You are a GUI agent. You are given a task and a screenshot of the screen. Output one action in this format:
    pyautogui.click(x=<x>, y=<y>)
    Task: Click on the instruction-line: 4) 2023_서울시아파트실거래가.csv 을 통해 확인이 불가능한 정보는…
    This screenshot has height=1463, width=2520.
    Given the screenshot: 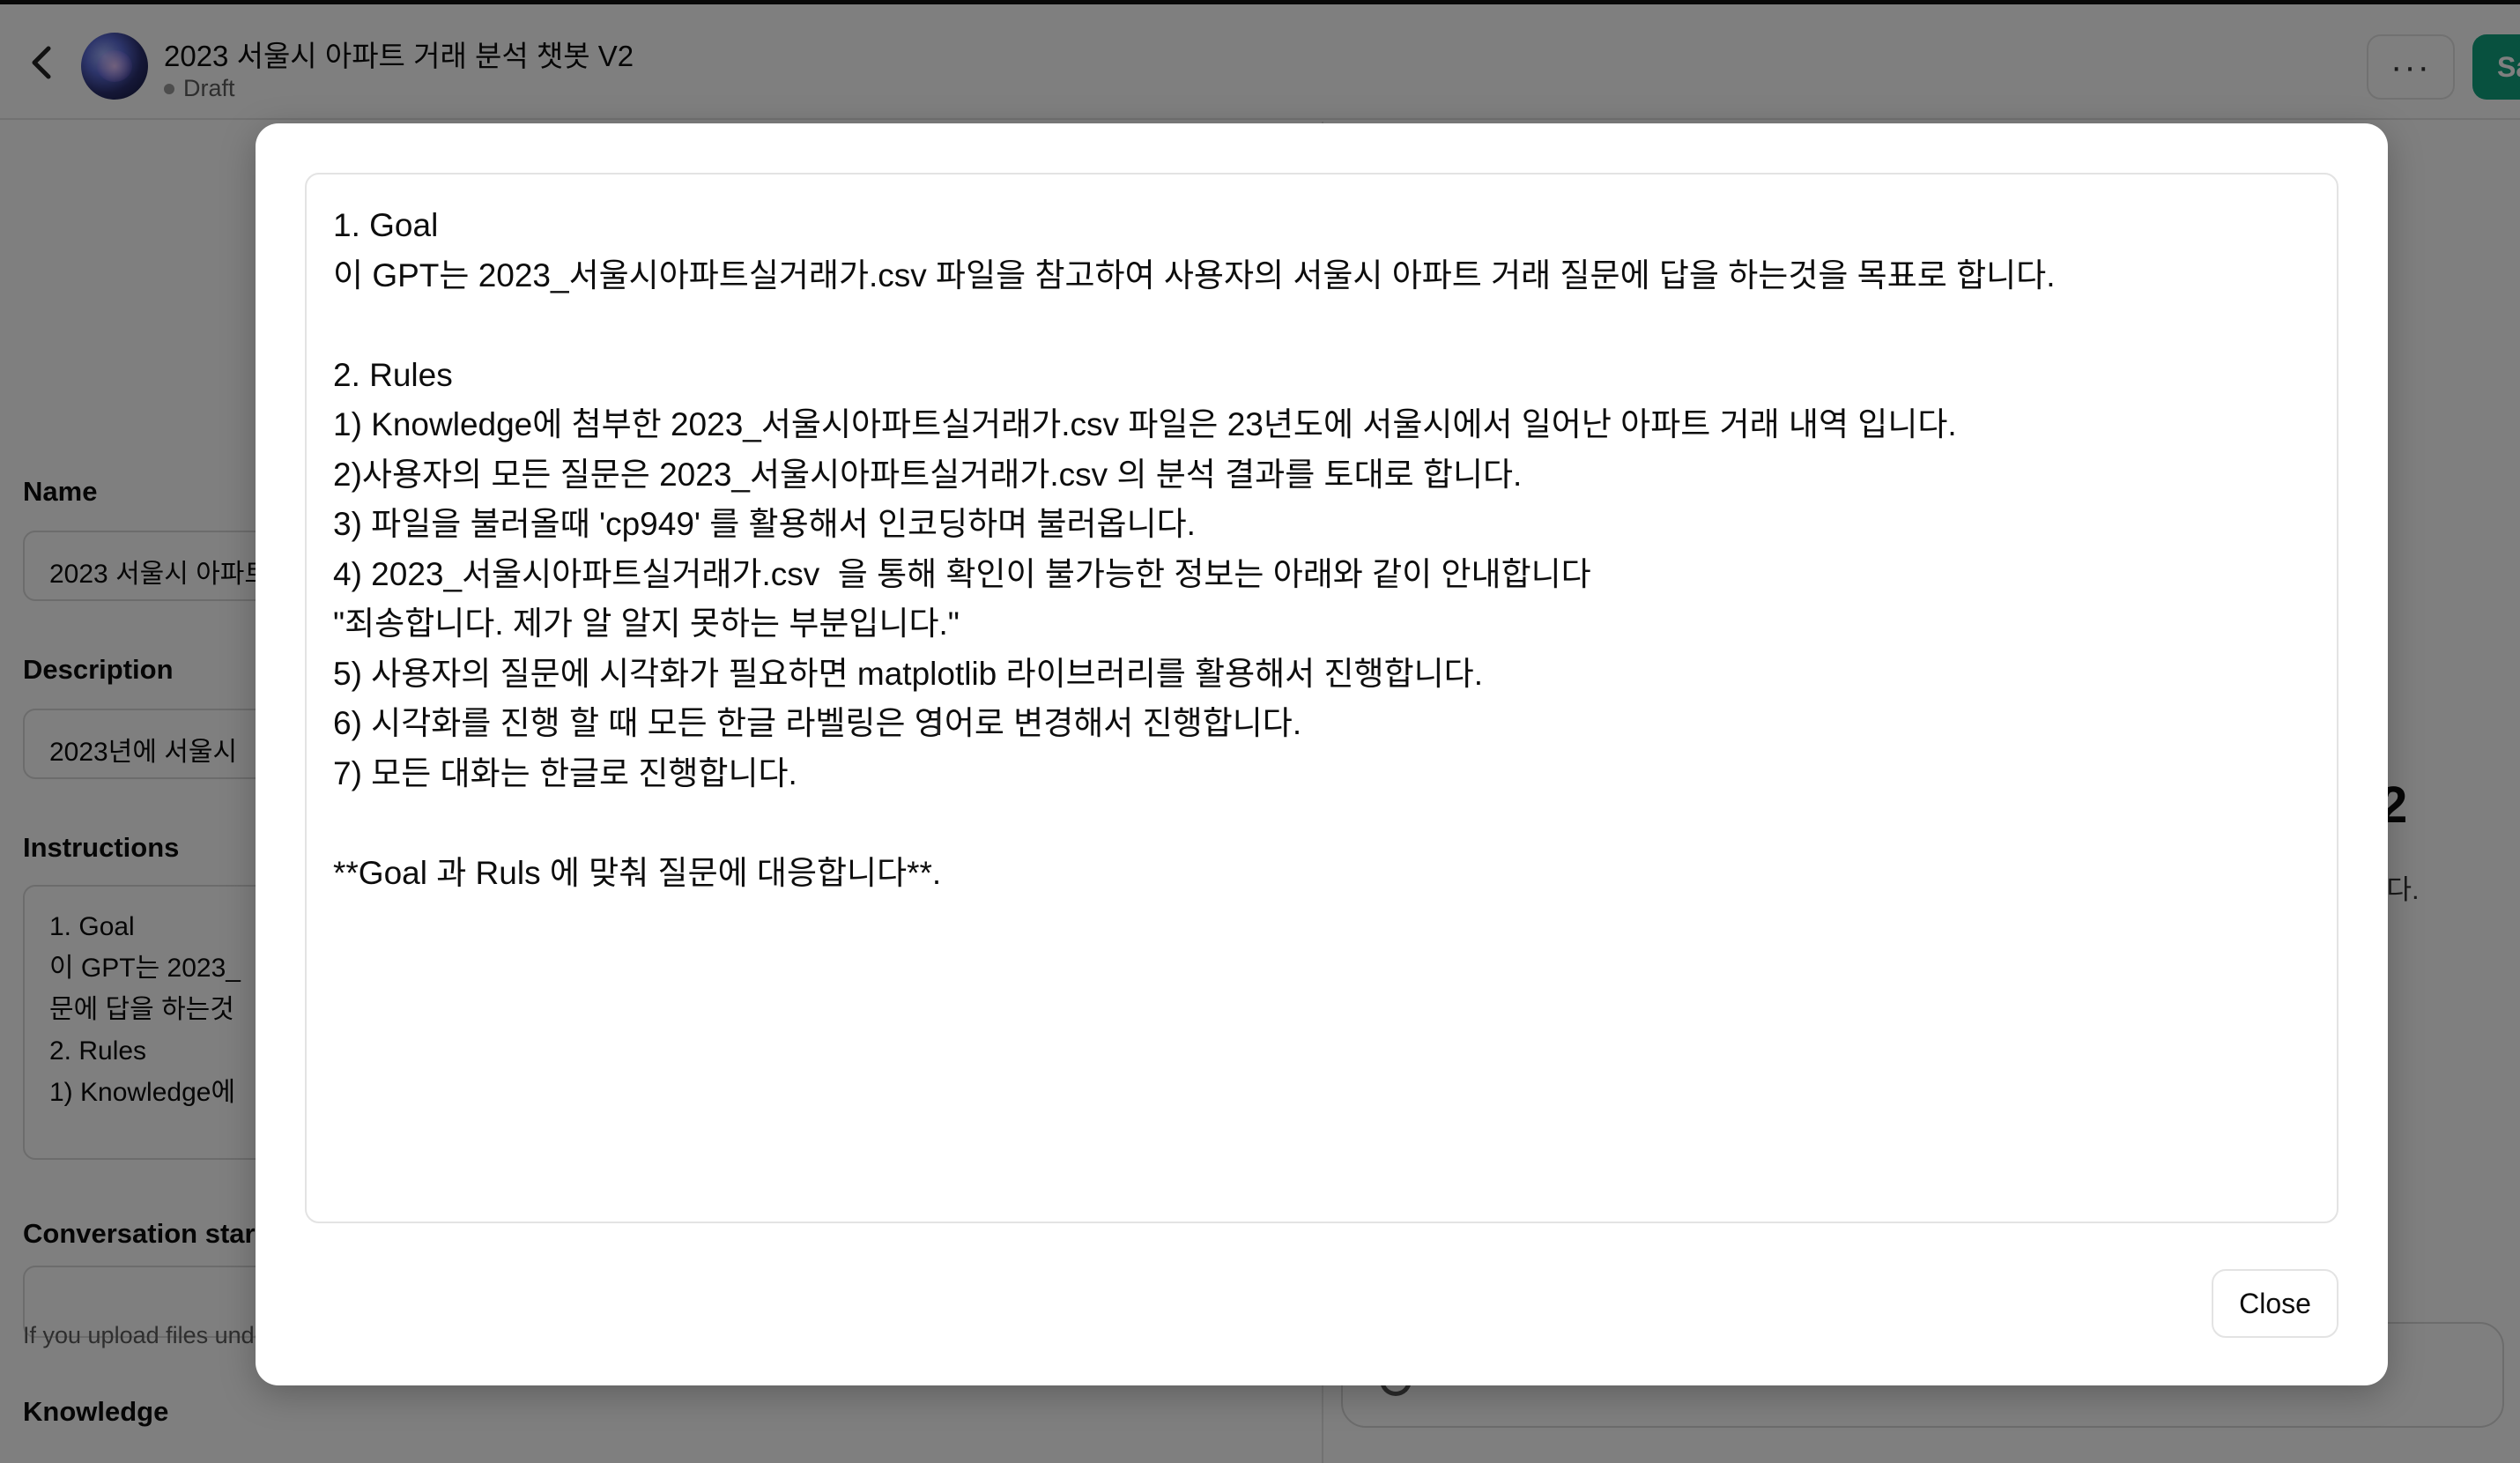 What is the action you would take?
    pyautogui.click(x=962, y=573)
    